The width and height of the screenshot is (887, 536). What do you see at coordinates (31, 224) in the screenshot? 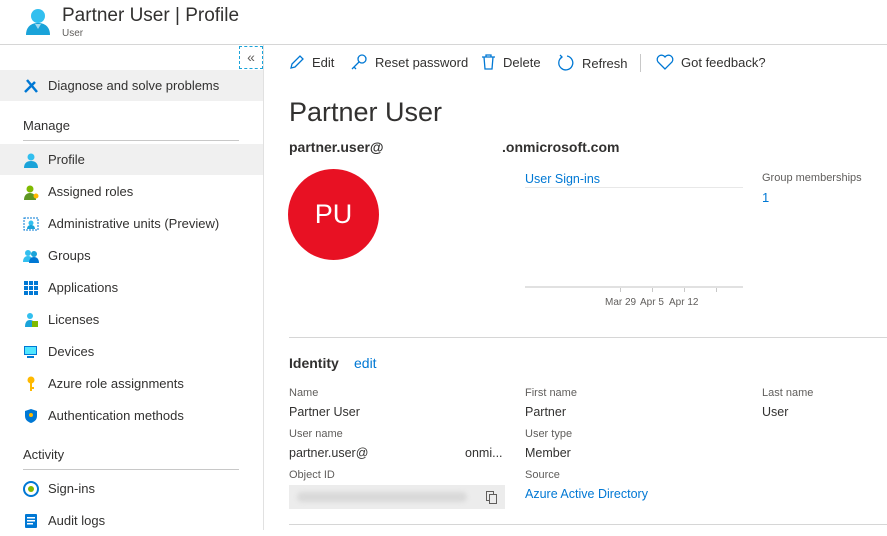
I see `admin-units-icon` at bounding box center [31, 224].